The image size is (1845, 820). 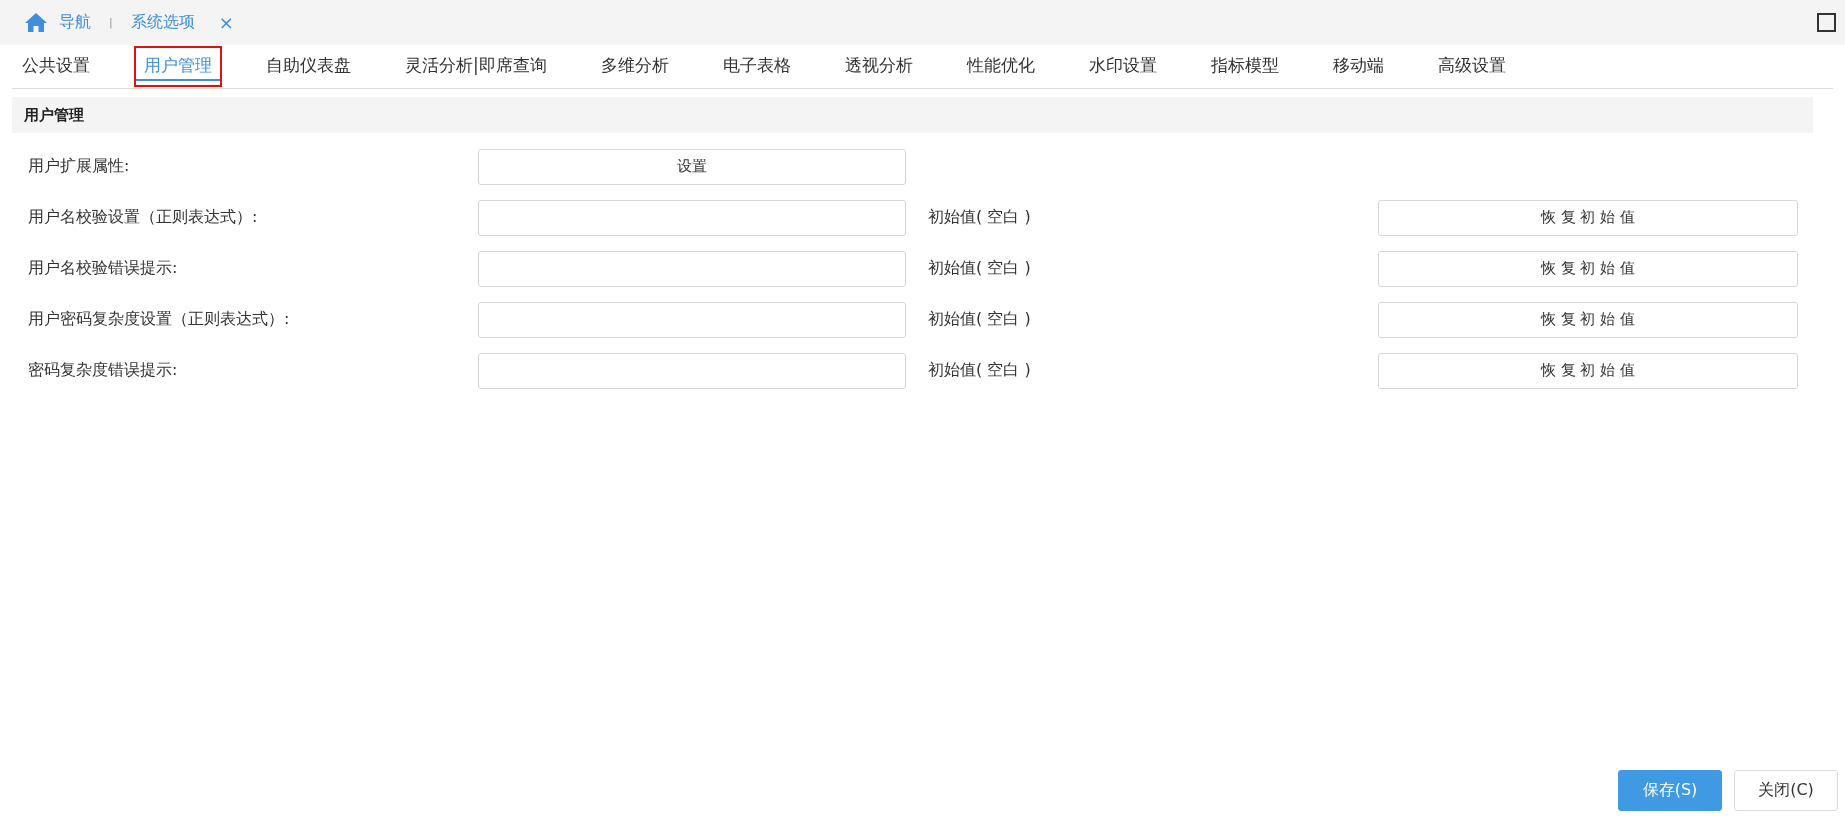 What do you see at coordinates (1000, 66) in the screenshot?
I see `tab: 性能优化` at bounding box center [1000, 66].